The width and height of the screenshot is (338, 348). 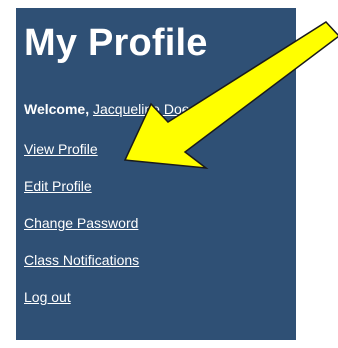 I want to click on log-out-link: Log out, so click(x=47, y=297).